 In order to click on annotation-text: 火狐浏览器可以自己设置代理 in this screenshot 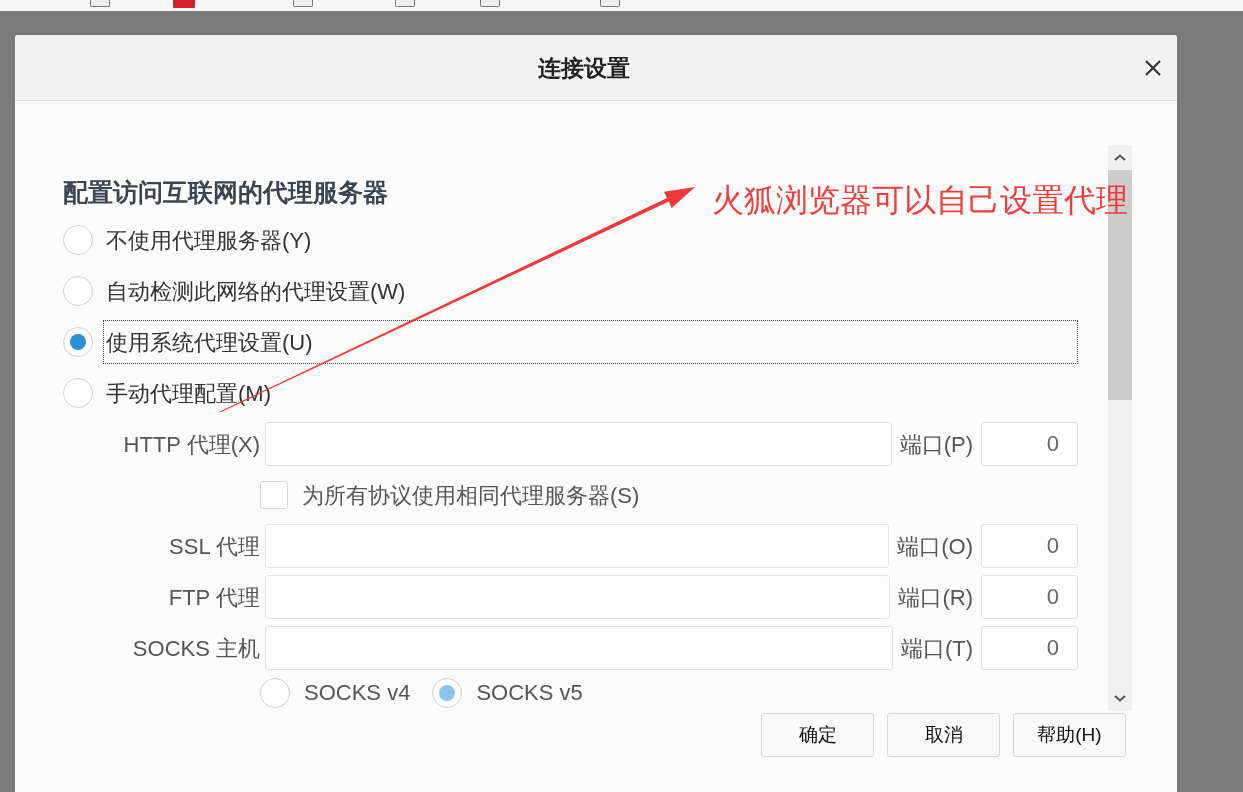, I will do `click(920, 200)`.